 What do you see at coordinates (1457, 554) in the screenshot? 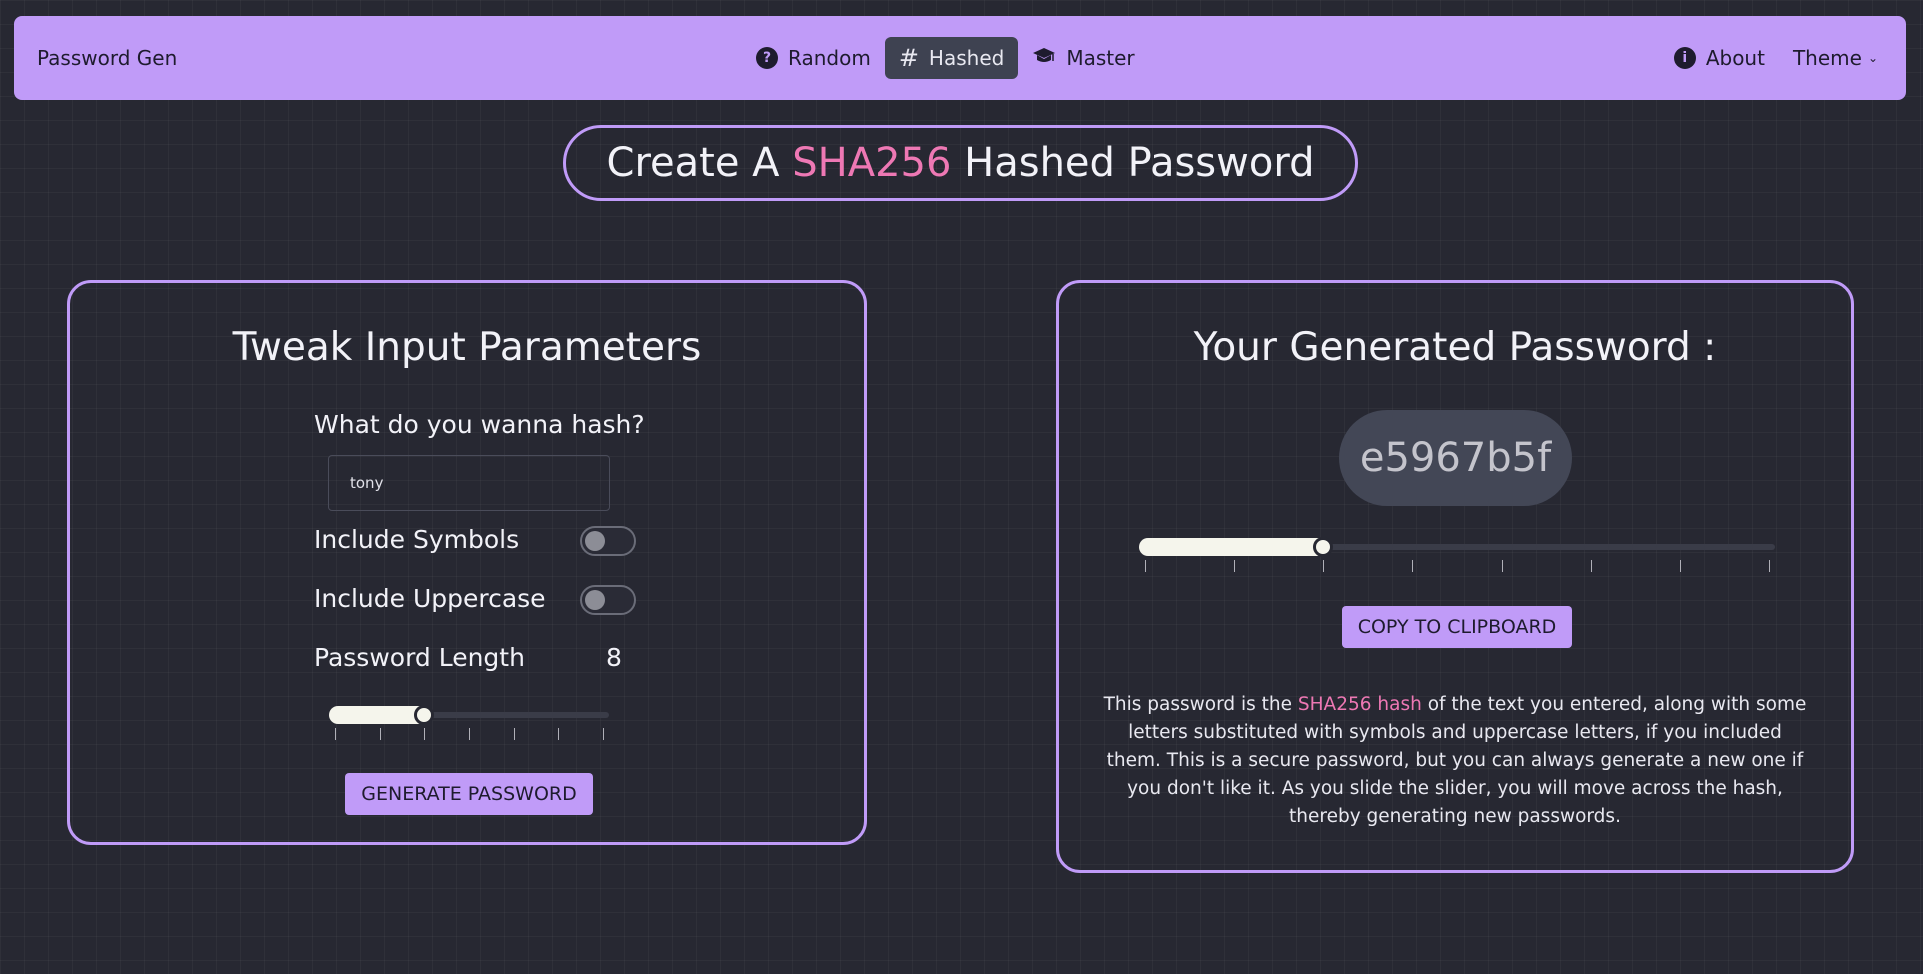
I see `hash-position-slider` at bounding box center [1457, 554].